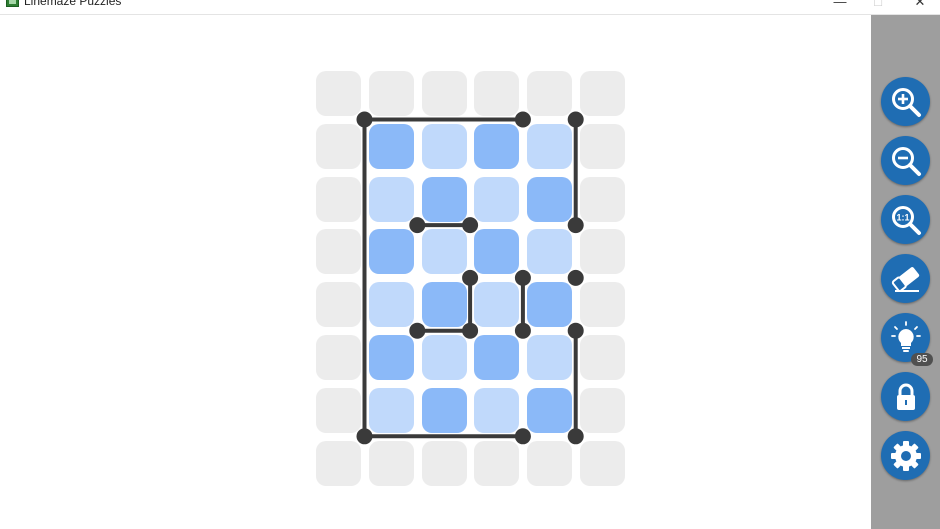  I want to click on eraser-icon, so click(905, 279).